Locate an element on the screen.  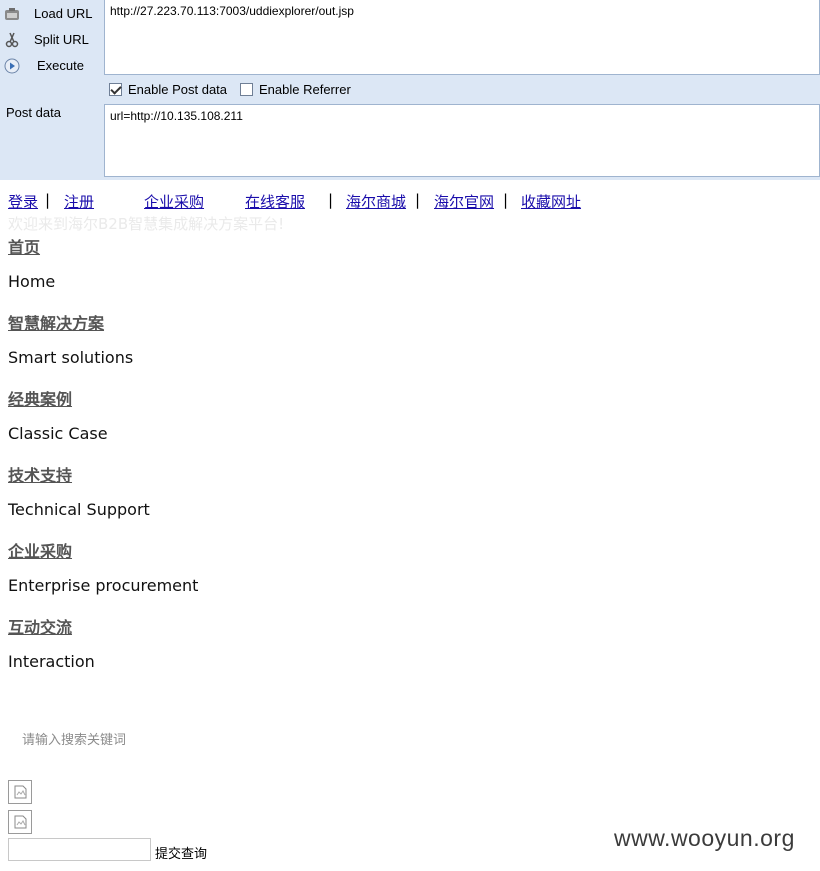
load-url-button: Load URL is located at coordinates (52, 14).